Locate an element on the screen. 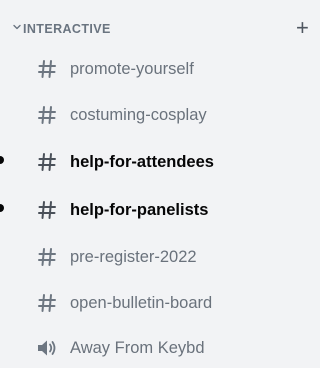  channel-name: pre-register-2022 is located at coordinates (133, 257).